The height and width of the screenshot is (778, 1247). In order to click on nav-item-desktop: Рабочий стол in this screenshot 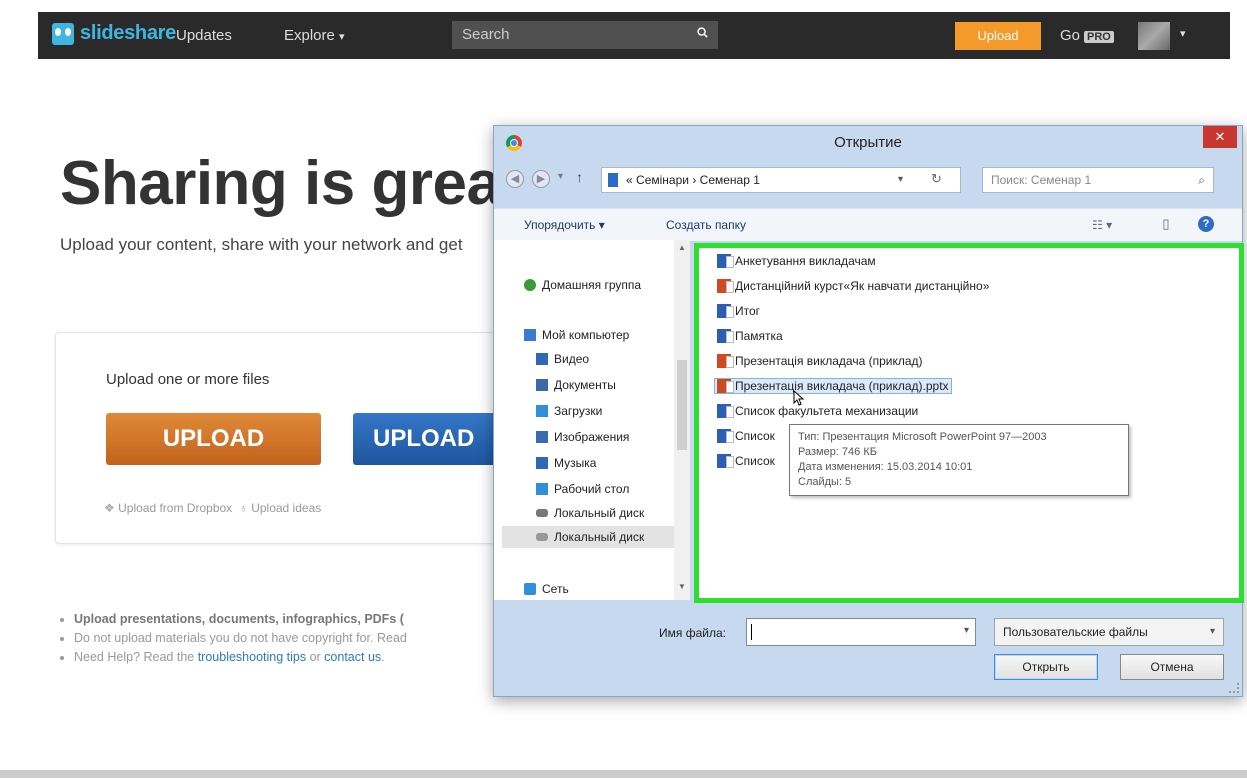, I will do `click(582, 489)`.